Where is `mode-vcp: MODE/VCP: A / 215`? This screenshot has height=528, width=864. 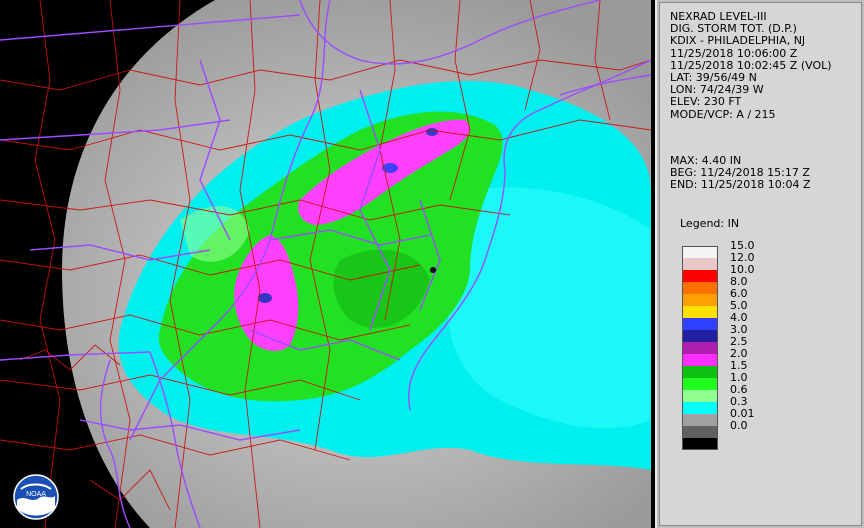 mode-vcp: MODE/VCP: A / 215 is located at coordinates (723, 114).